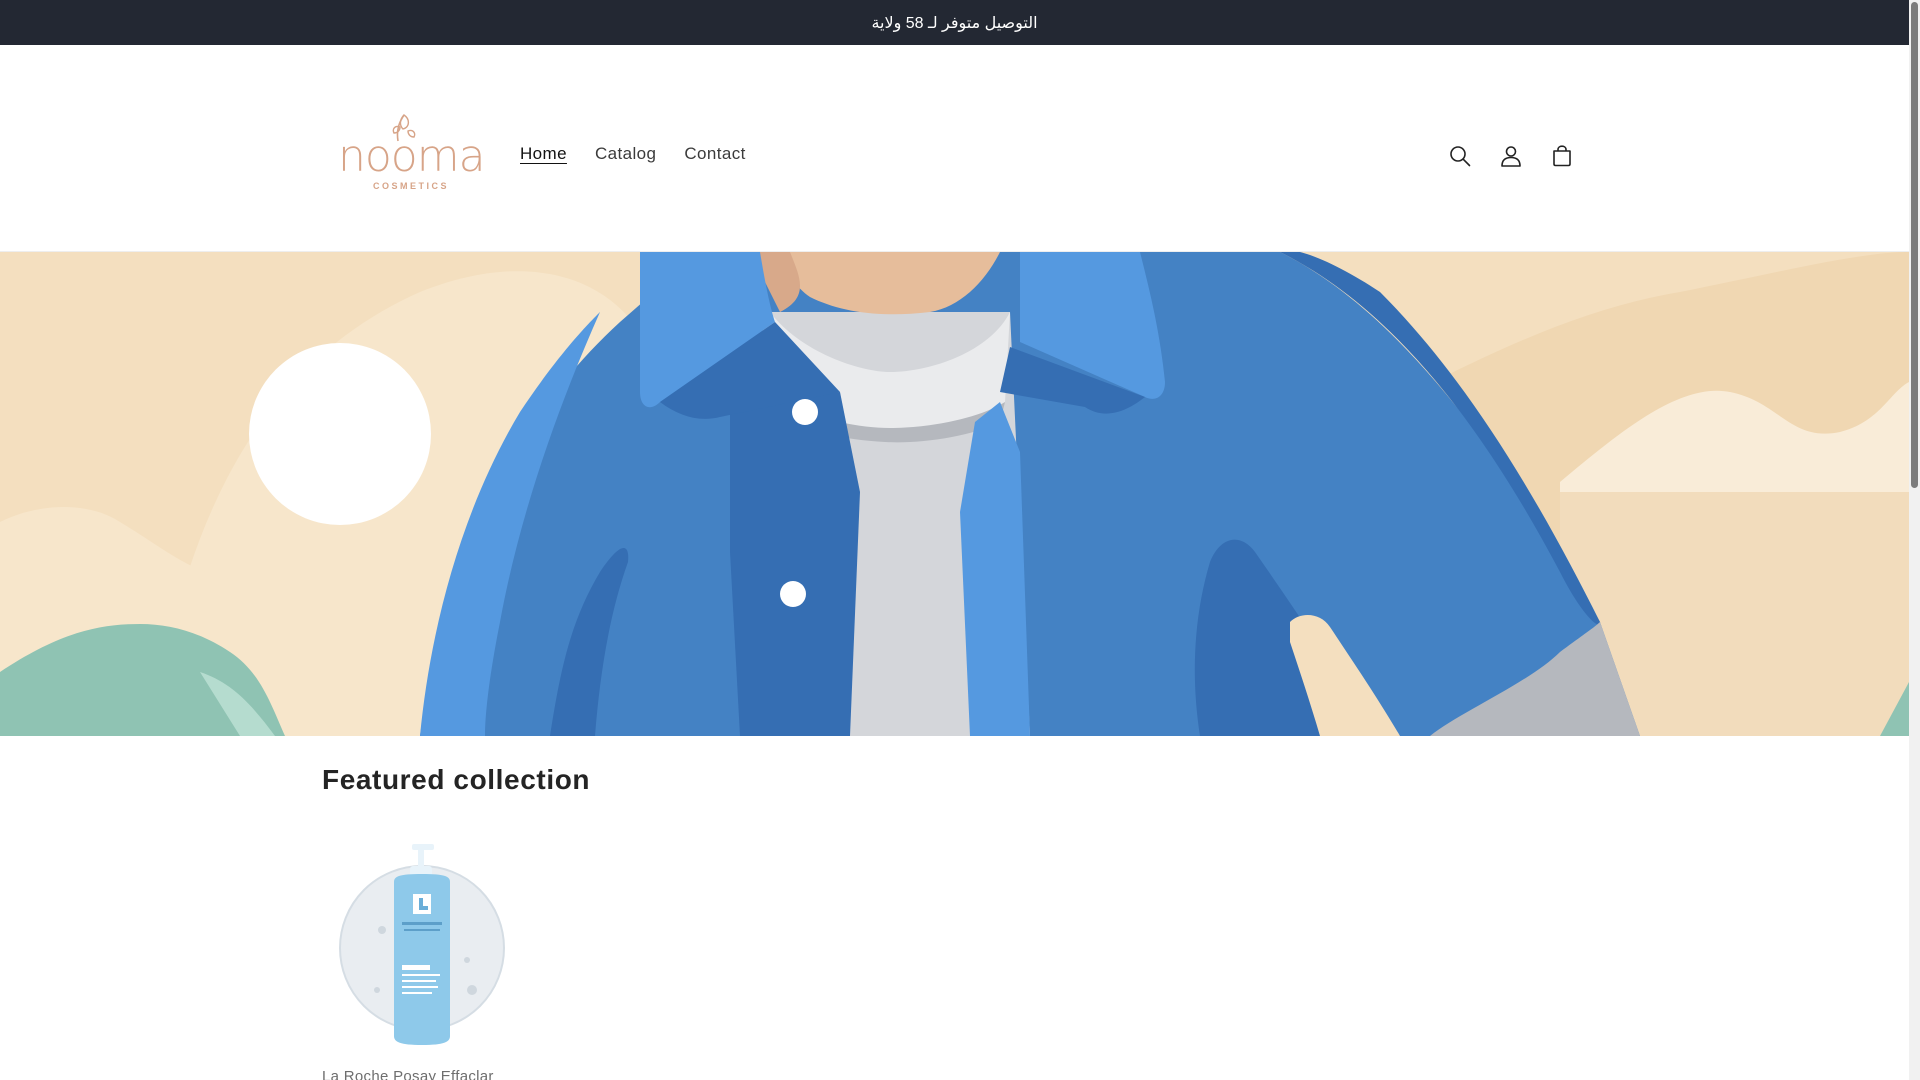 Image resolution: width=1920 pixels, height=1080 pixels. I want to click on account-button, so click(1511, 156).